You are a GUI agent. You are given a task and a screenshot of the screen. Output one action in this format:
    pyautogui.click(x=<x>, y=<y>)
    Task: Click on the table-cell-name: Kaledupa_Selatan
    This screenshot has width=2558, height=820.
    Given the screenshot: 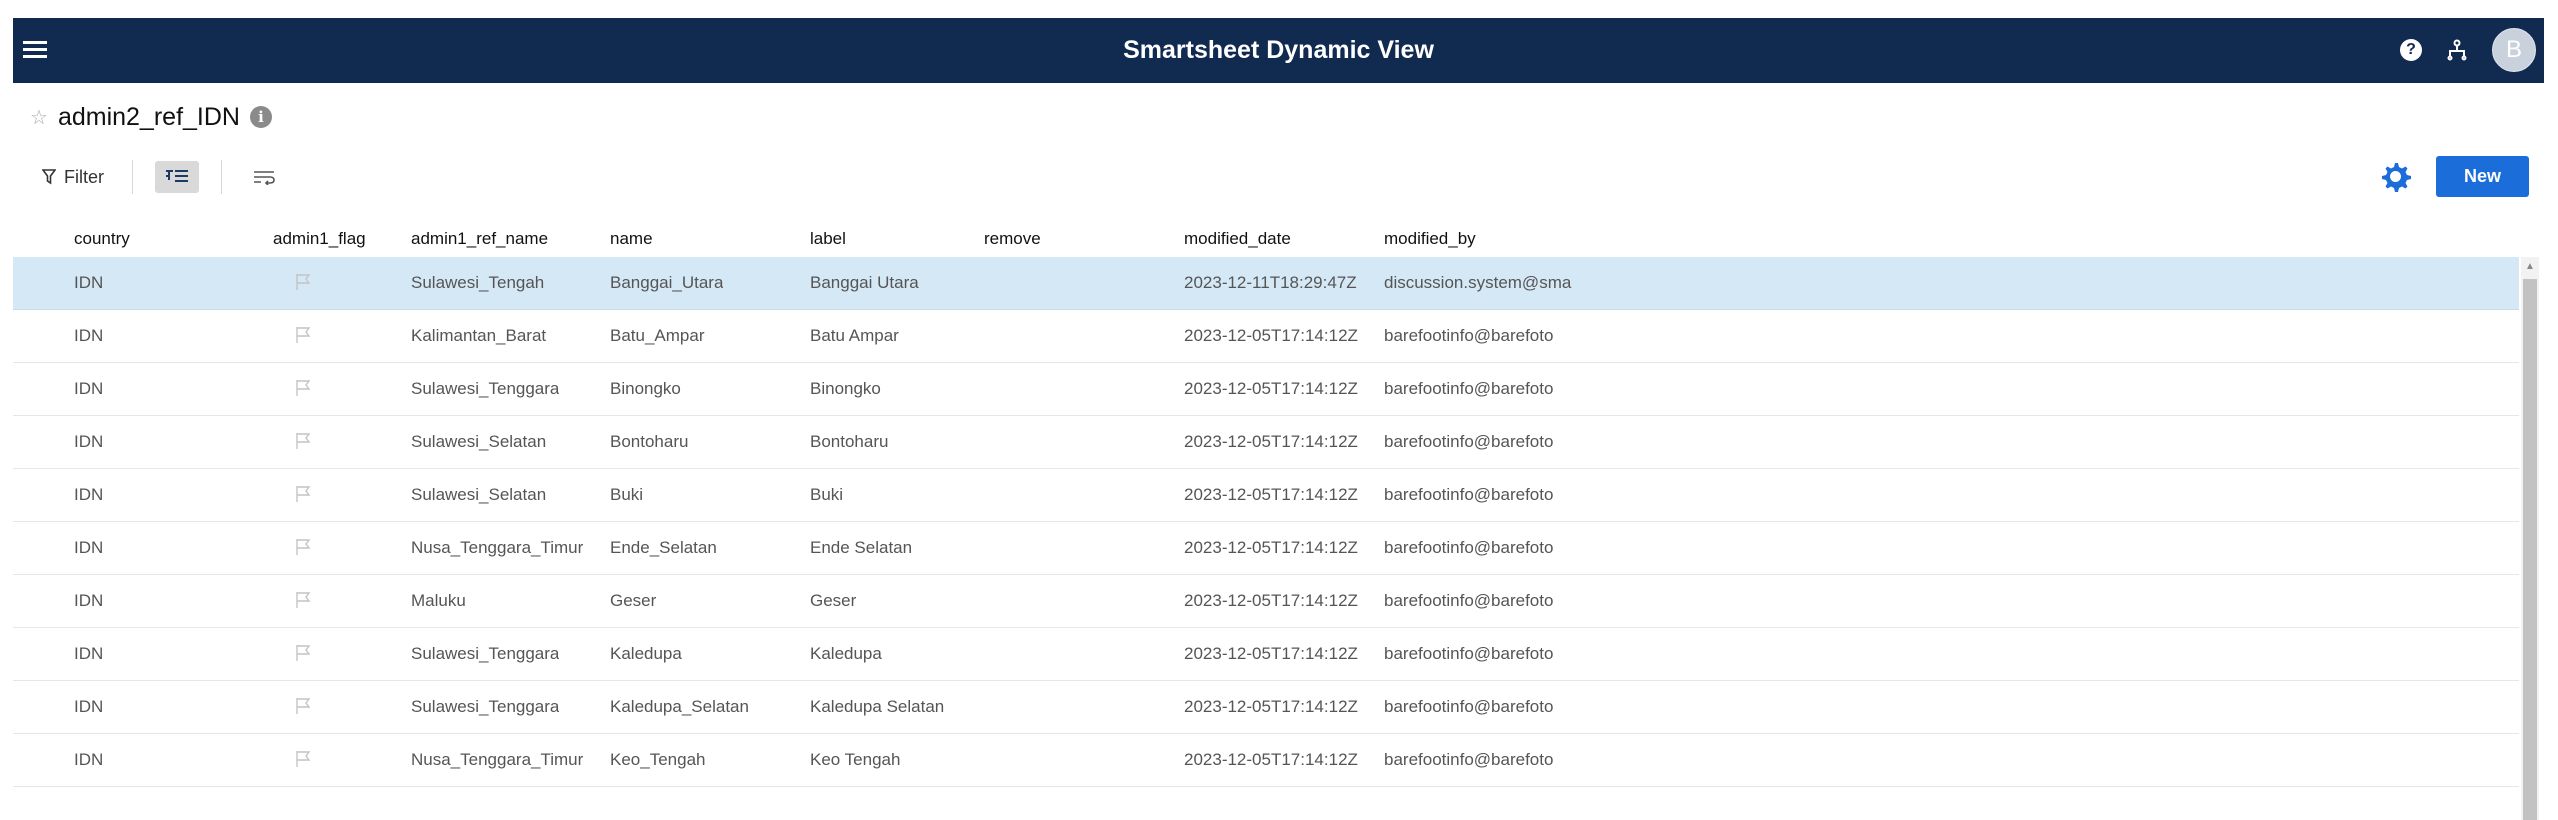 What is the action you would take?
    pyautogui.click(x=679, y=707)
    